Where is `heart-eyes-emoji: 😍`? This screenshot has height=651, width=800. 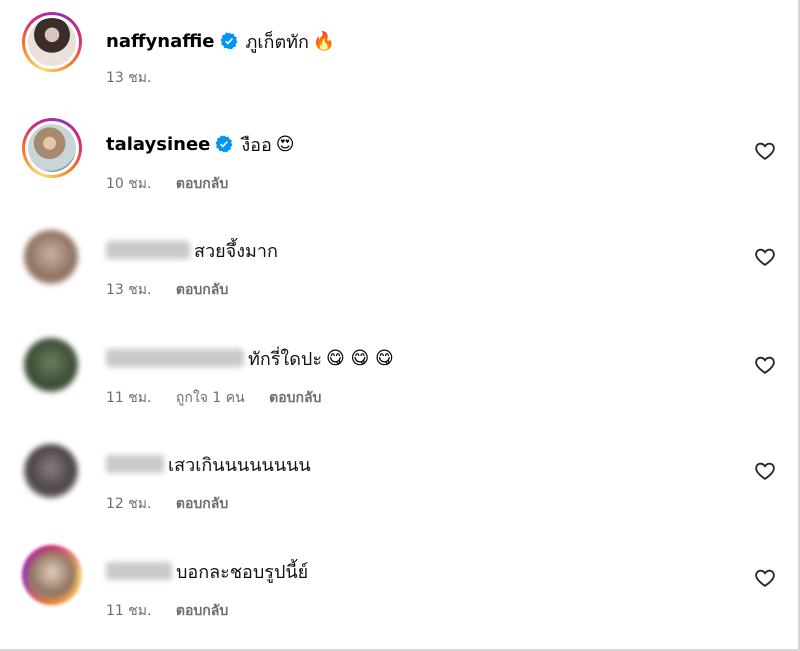
heart-eyes-emoji: 😍 is located at coordinates (285, 144).